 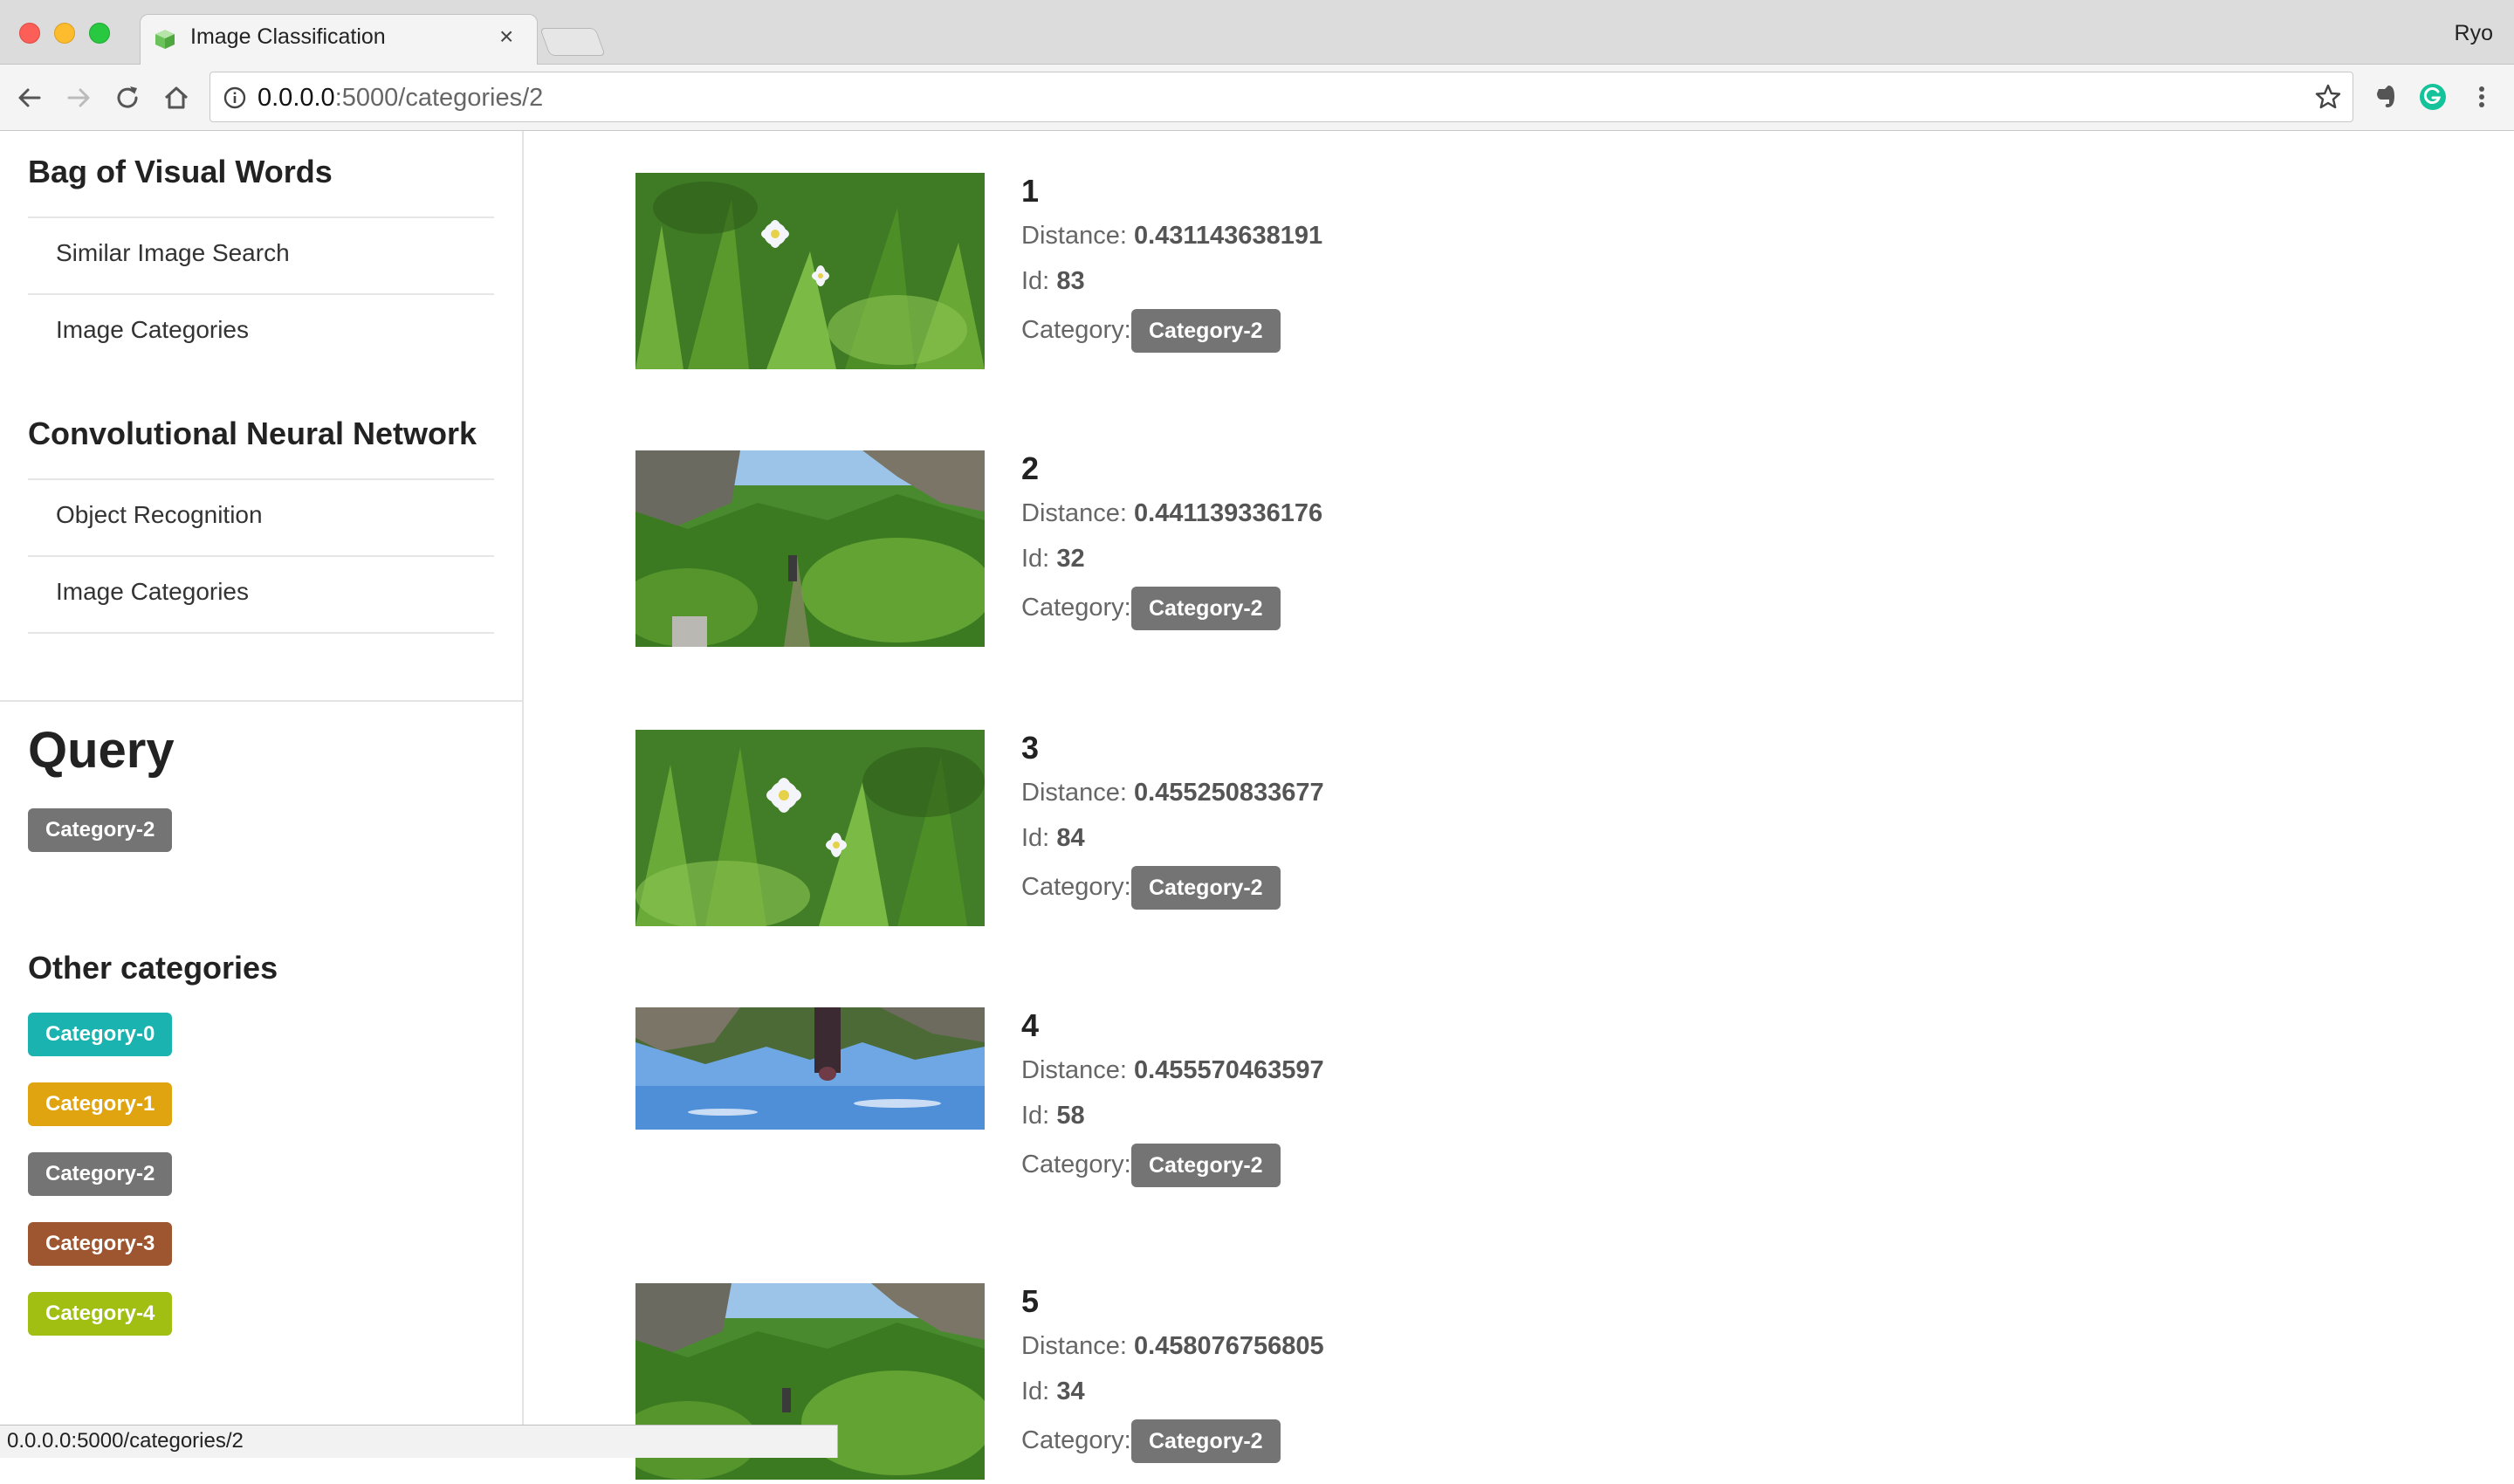 I want to click on home-icon, so click(x=176, y=98).